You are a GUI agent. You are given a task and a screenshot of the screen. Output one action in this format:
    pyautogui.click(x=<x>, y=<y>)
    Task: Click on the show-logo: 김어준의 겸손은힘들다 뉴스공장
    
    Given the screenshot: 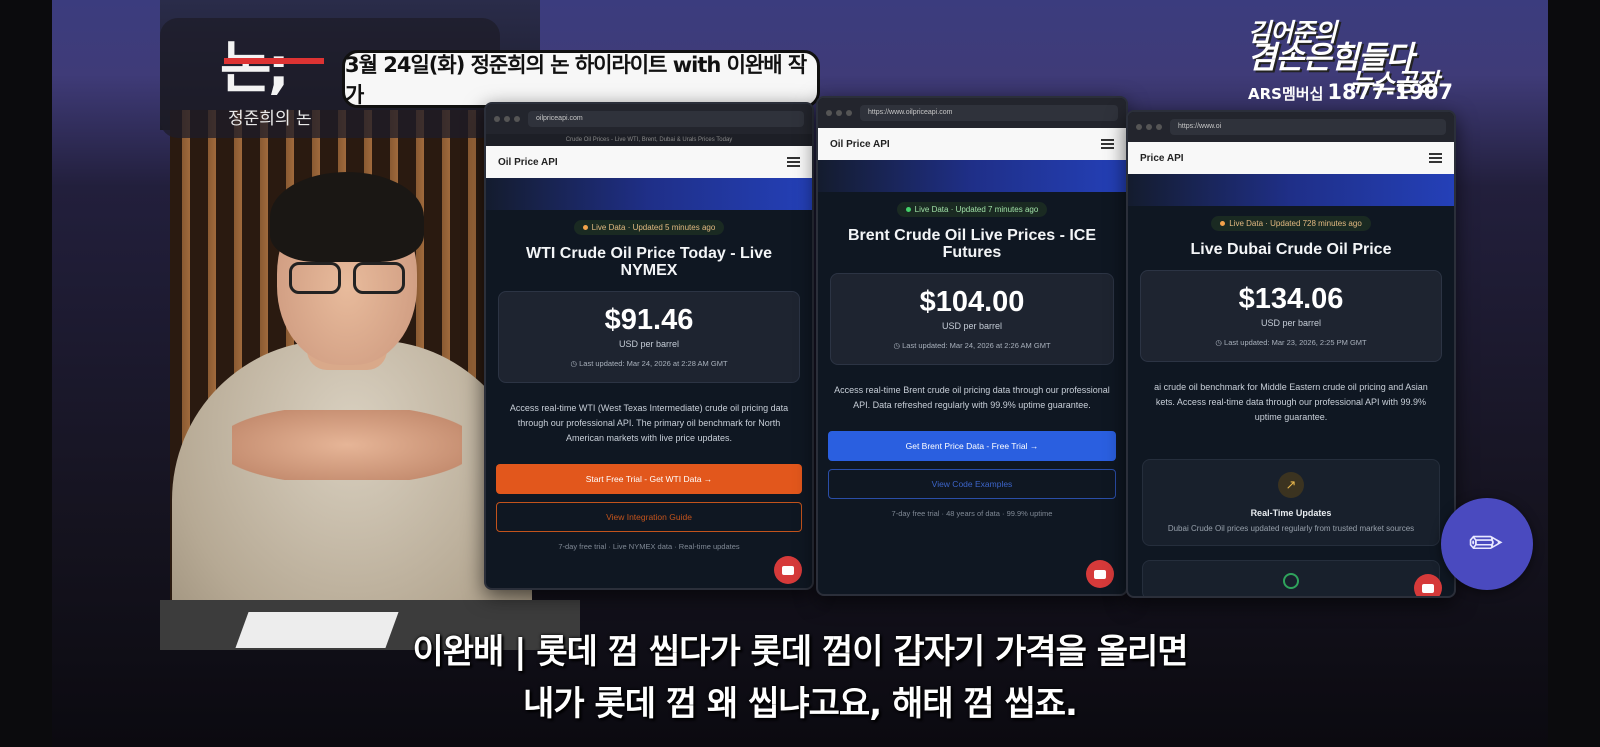 What is the action you would take?
    pyautogui.click(x=1353, y=57)
    